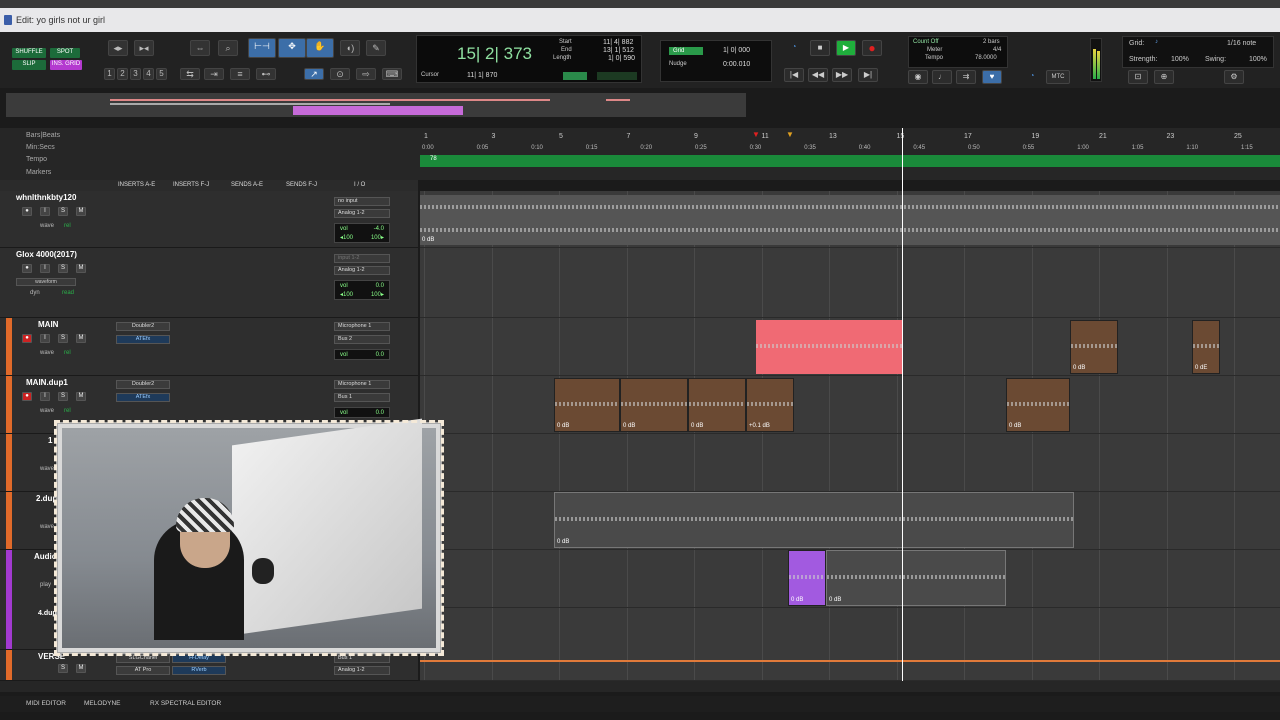 The image size is (1280, 720). I want to click on volume-pan-box: vol 0.0 ◂100 100▸, so click(362, 290).